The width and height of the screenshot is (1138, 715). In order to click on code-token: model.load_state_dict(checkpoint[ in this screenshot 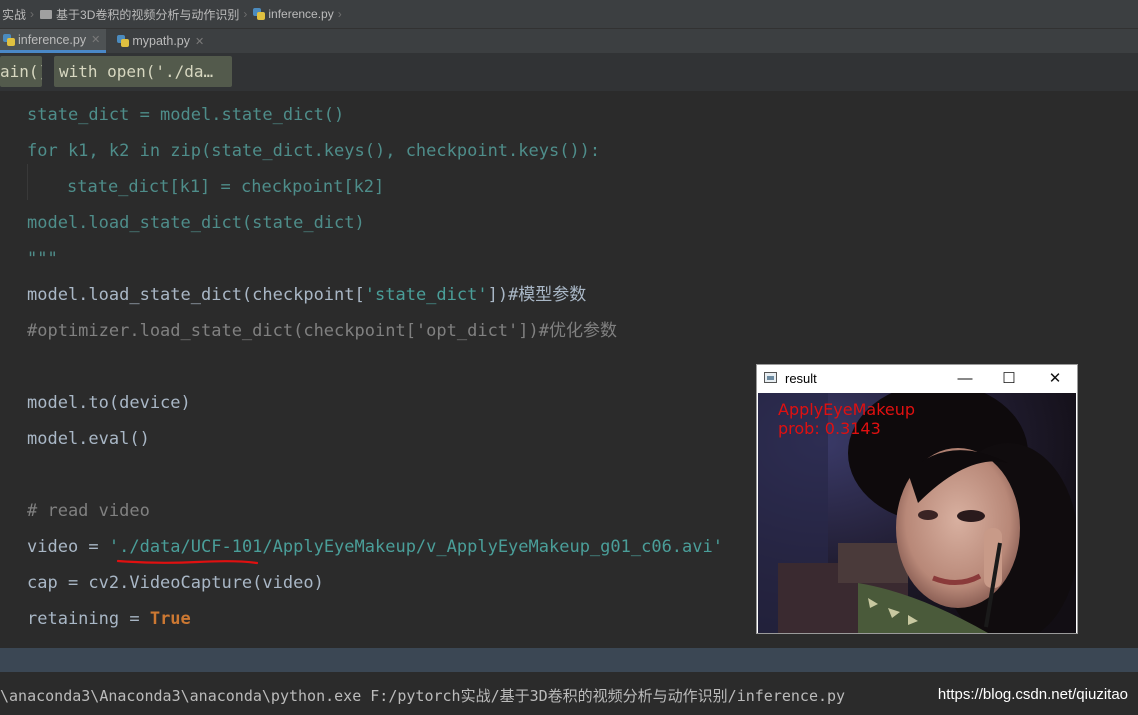, I will do `click(196, 295)`.